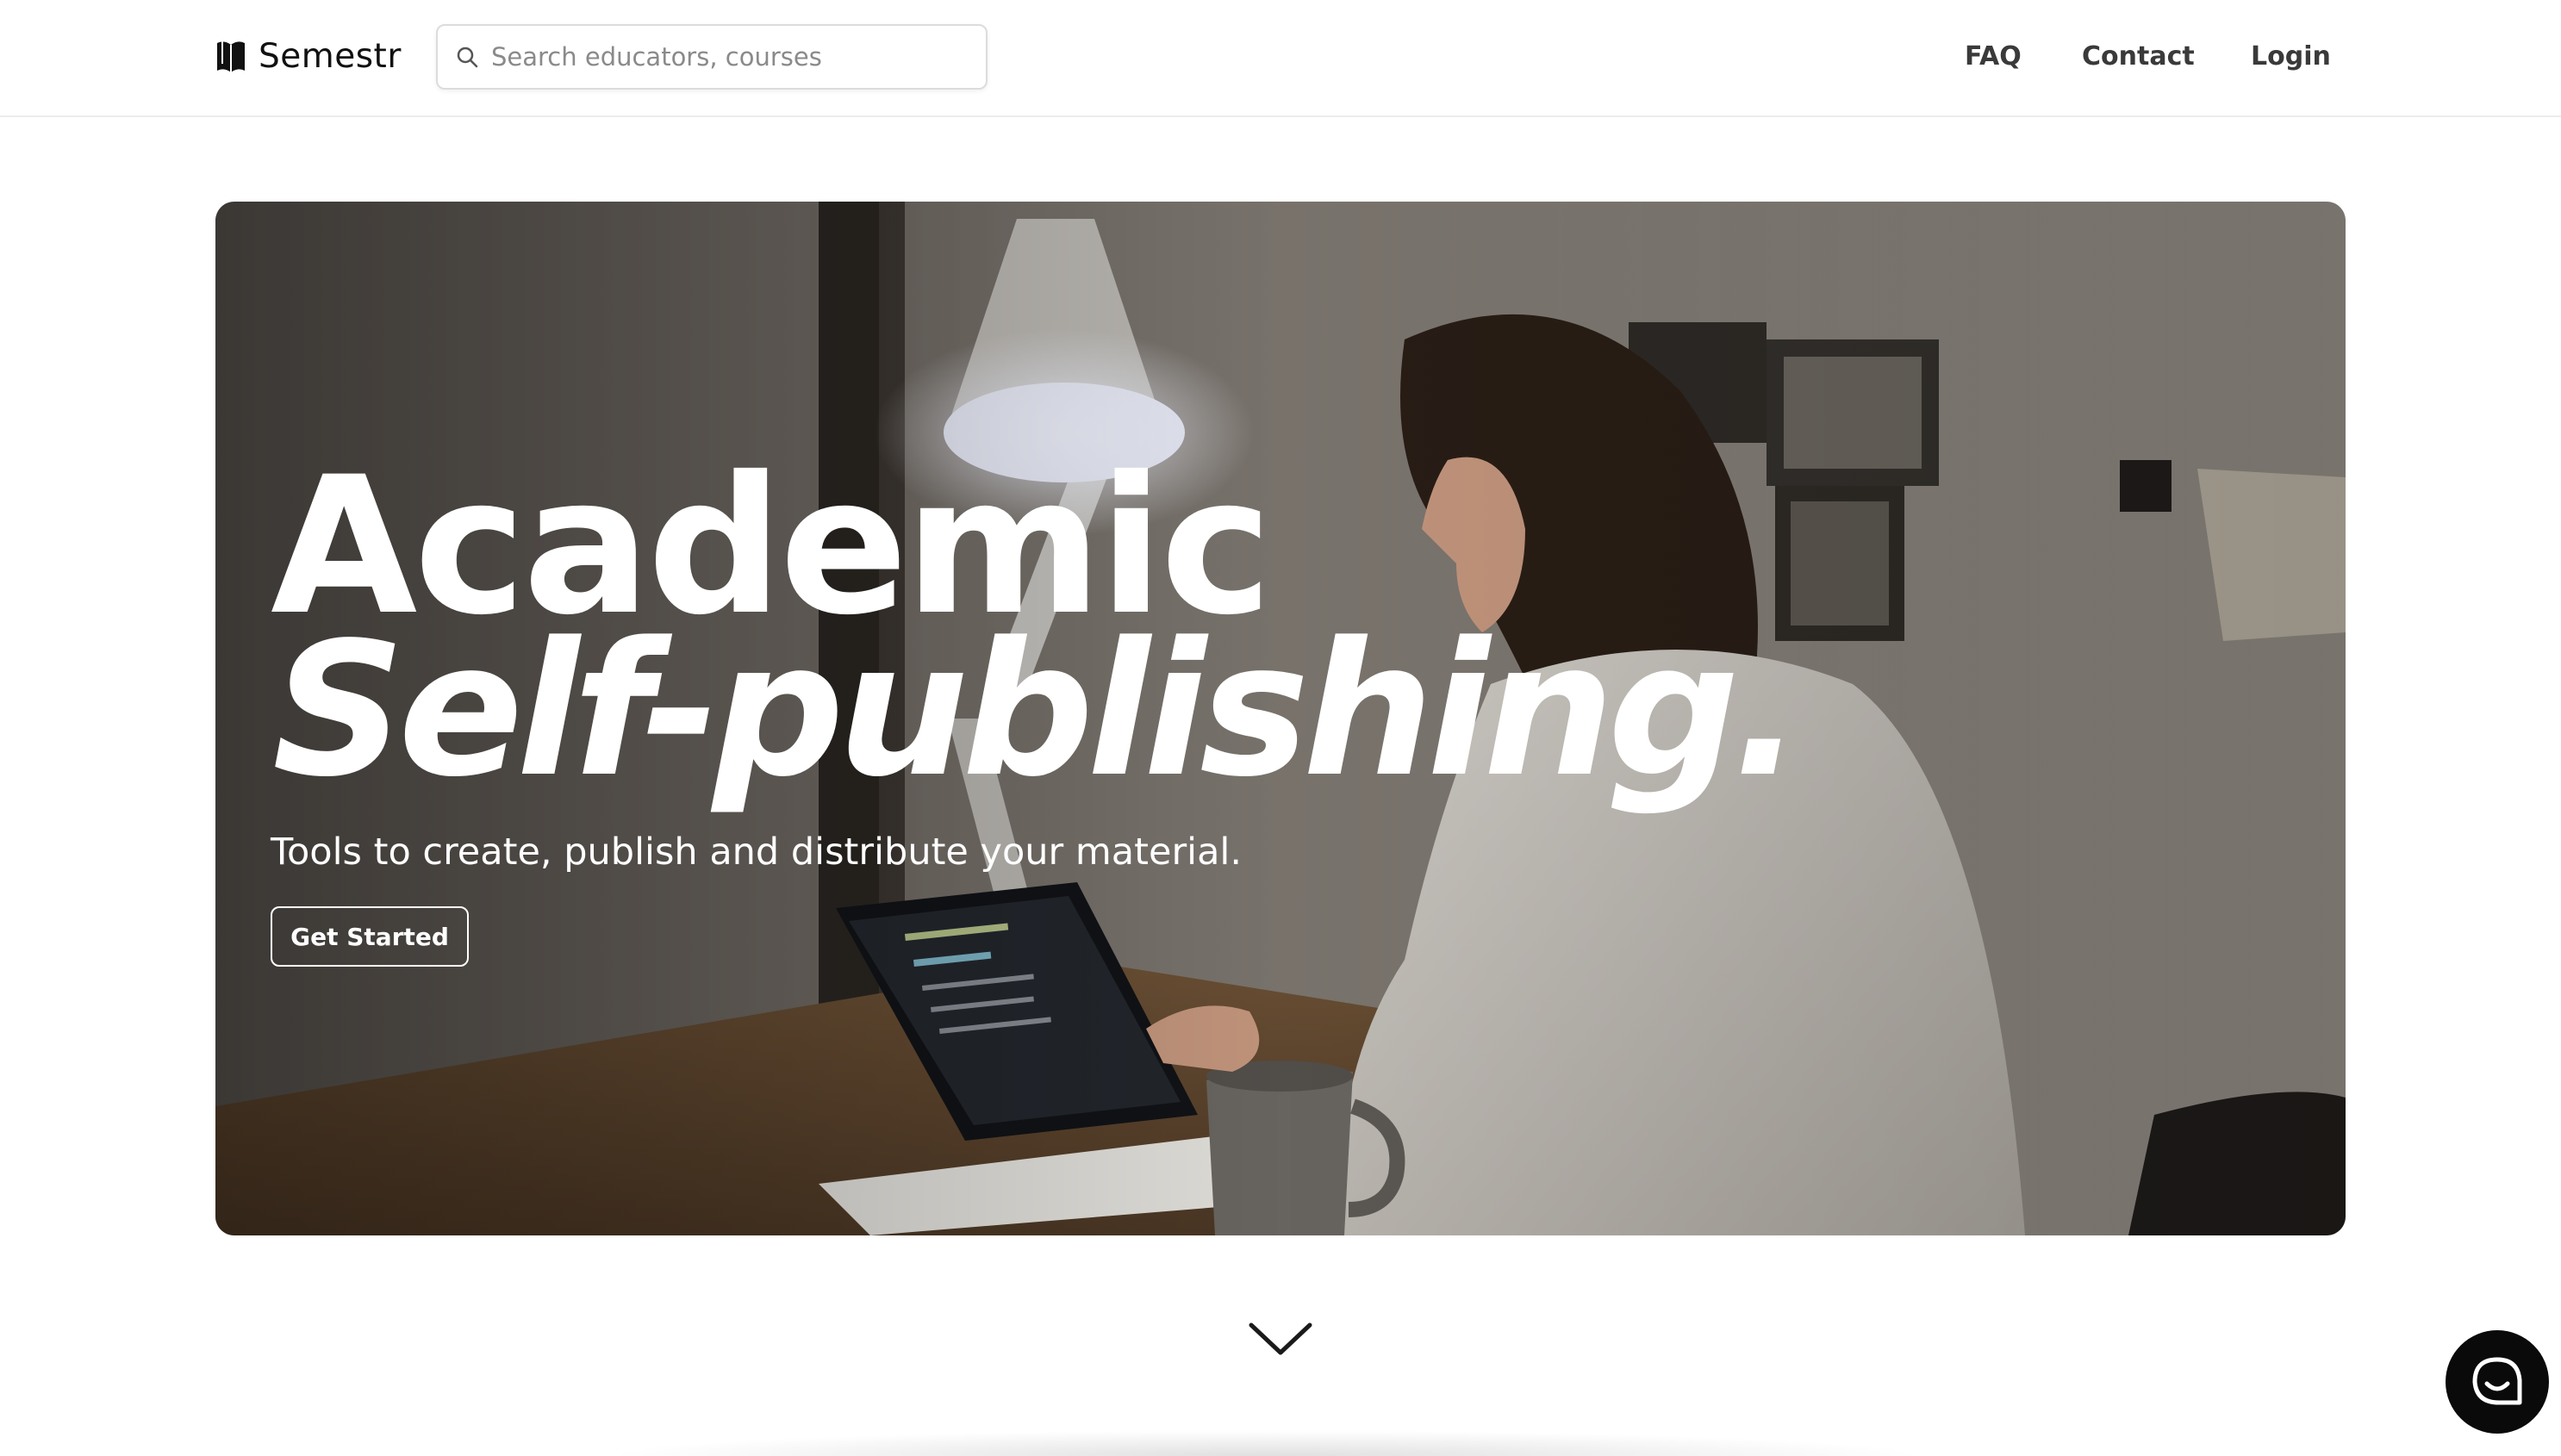 The image size is (2561, 1456). I want to click on next-section-shadow, so click(1266, 1443).